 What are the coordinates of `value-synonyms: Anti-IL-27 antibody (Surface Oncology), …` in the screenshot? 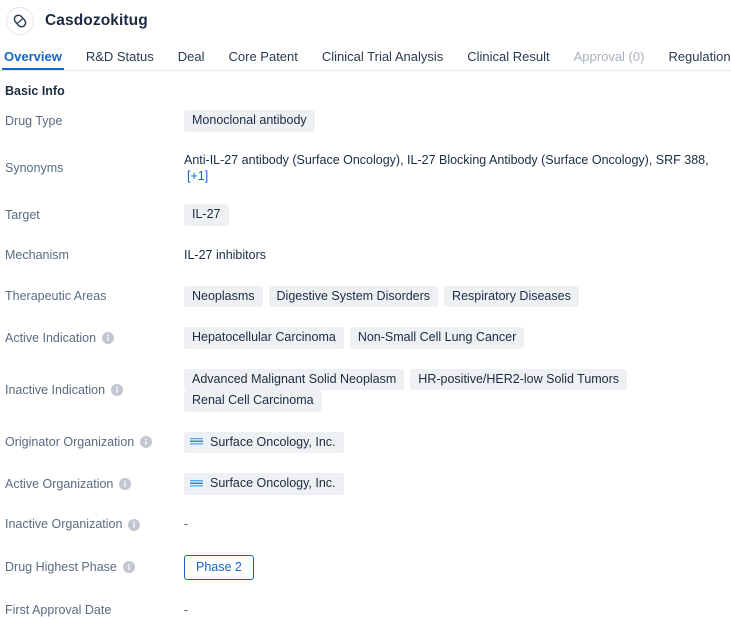 It's located at (457, 168).